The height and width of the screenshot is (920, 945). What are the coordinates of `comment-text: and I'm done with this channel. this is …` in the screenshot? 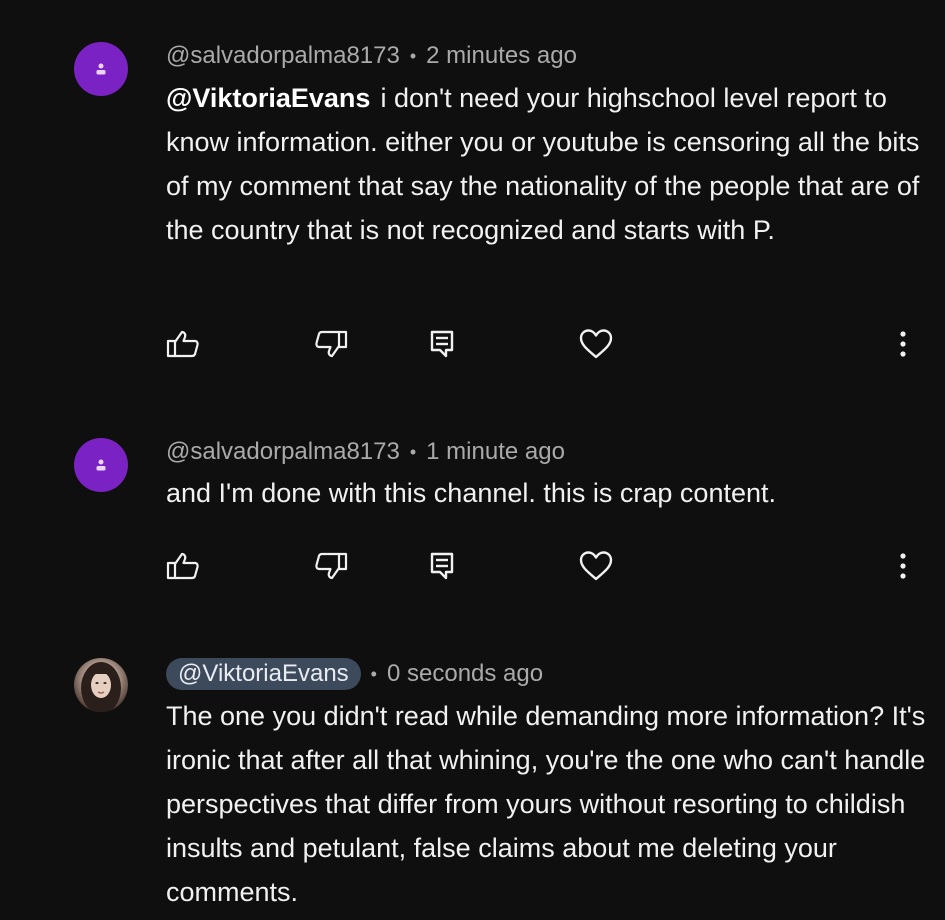 It's located at (546, 493).